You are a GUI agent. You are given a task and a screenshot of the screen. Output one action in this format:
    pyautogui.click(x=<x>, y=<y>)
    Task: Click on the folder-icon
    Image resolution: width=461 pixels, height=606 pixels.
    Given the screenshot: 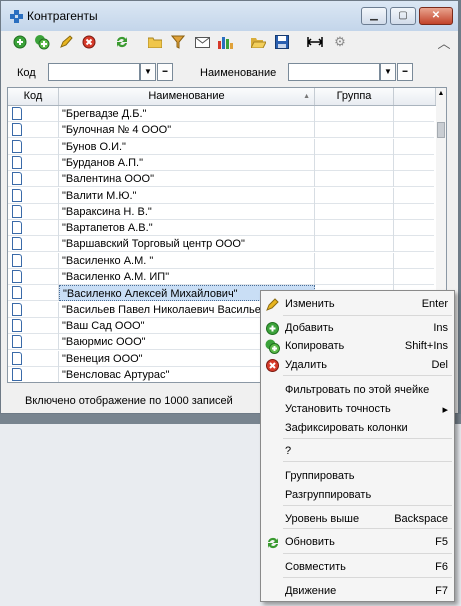 What is the action you would take?
    pyautogui.click(x=155, y=42)
    